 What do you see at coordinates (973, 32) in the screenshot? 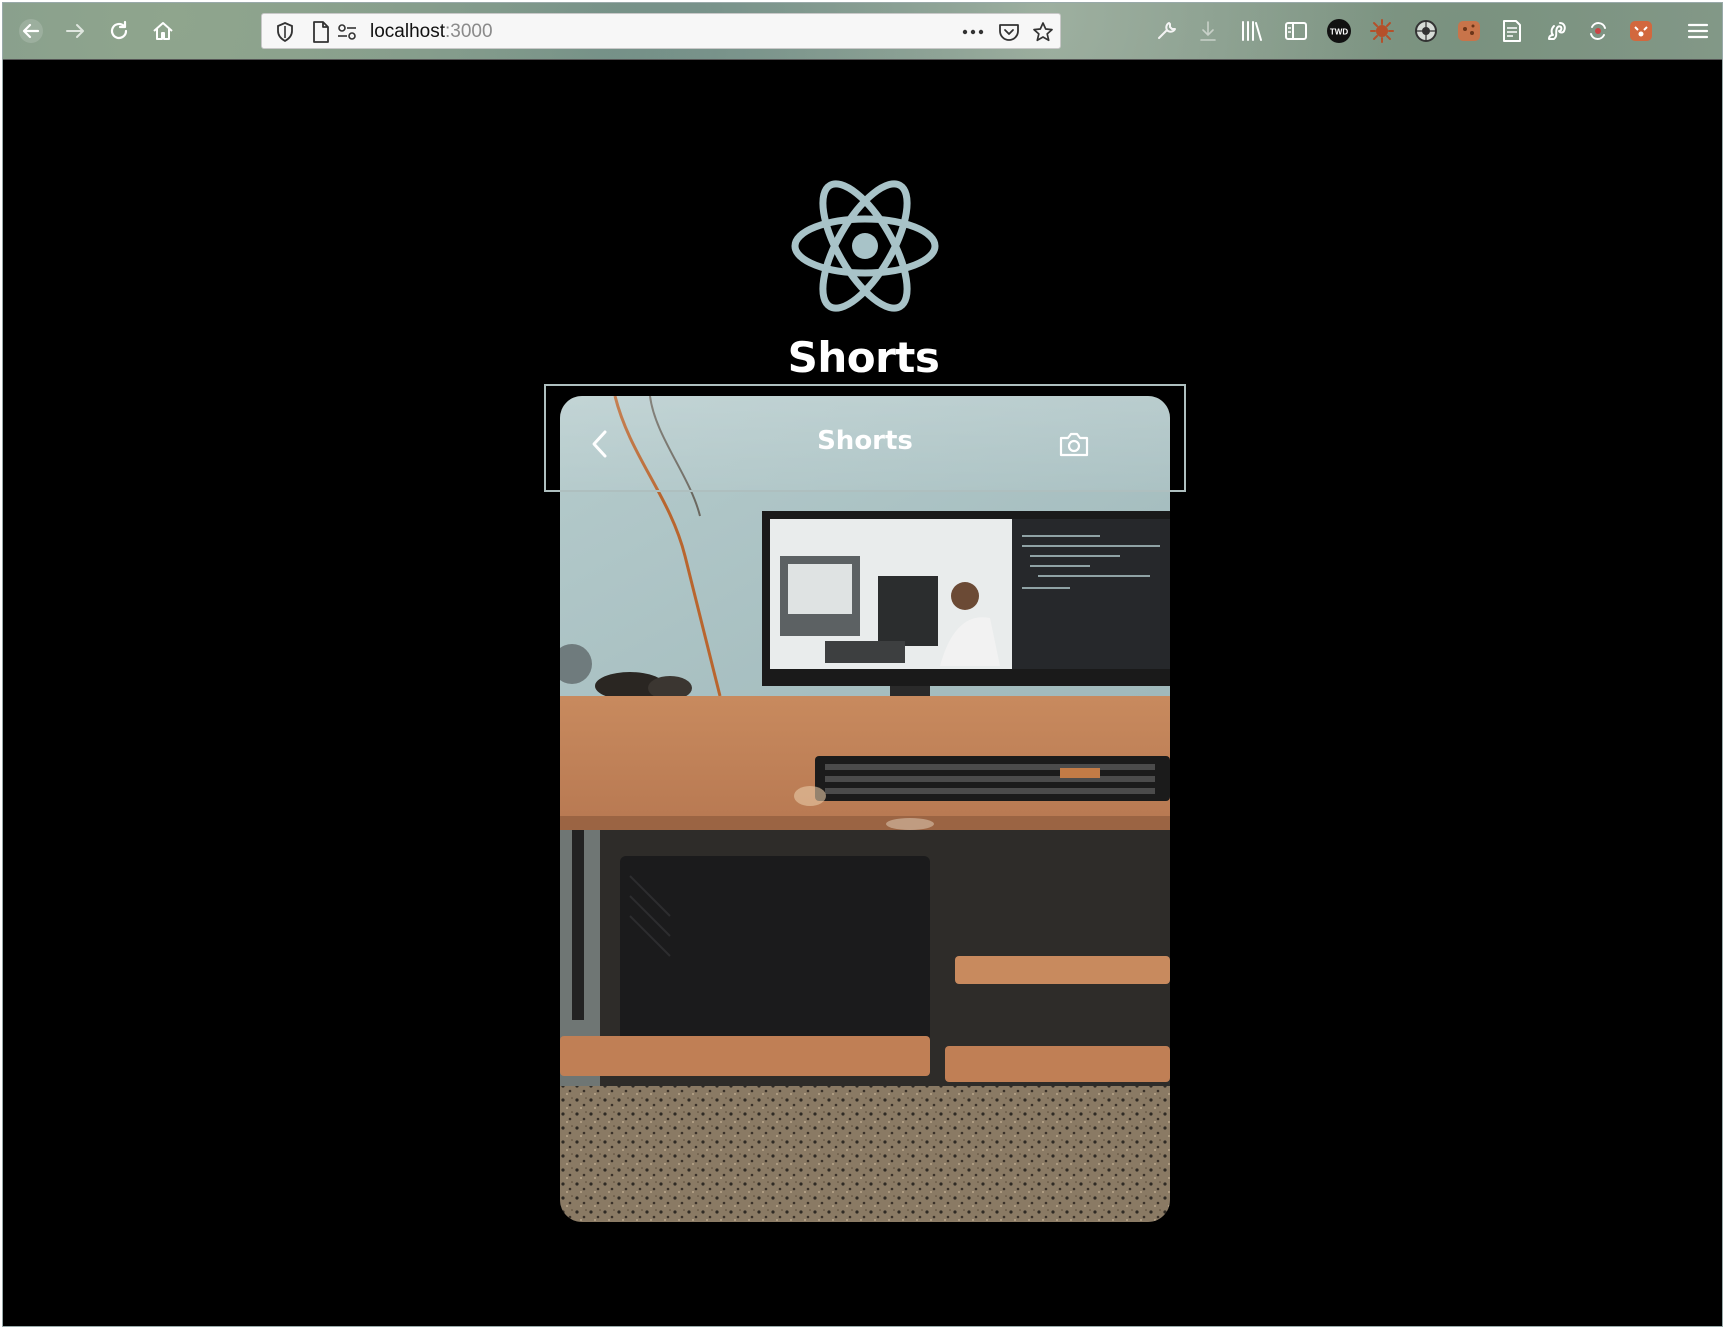
I see `more-actions-icon` at bounding box center [973, 32].